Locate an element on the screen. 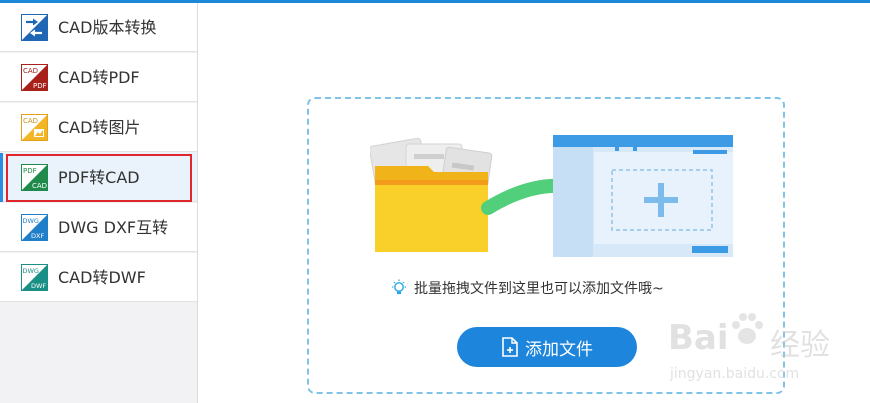 This screenshot has height=403, width=870. sidebar-item-label: PDF转CAD is located at coordinates (99, 177).